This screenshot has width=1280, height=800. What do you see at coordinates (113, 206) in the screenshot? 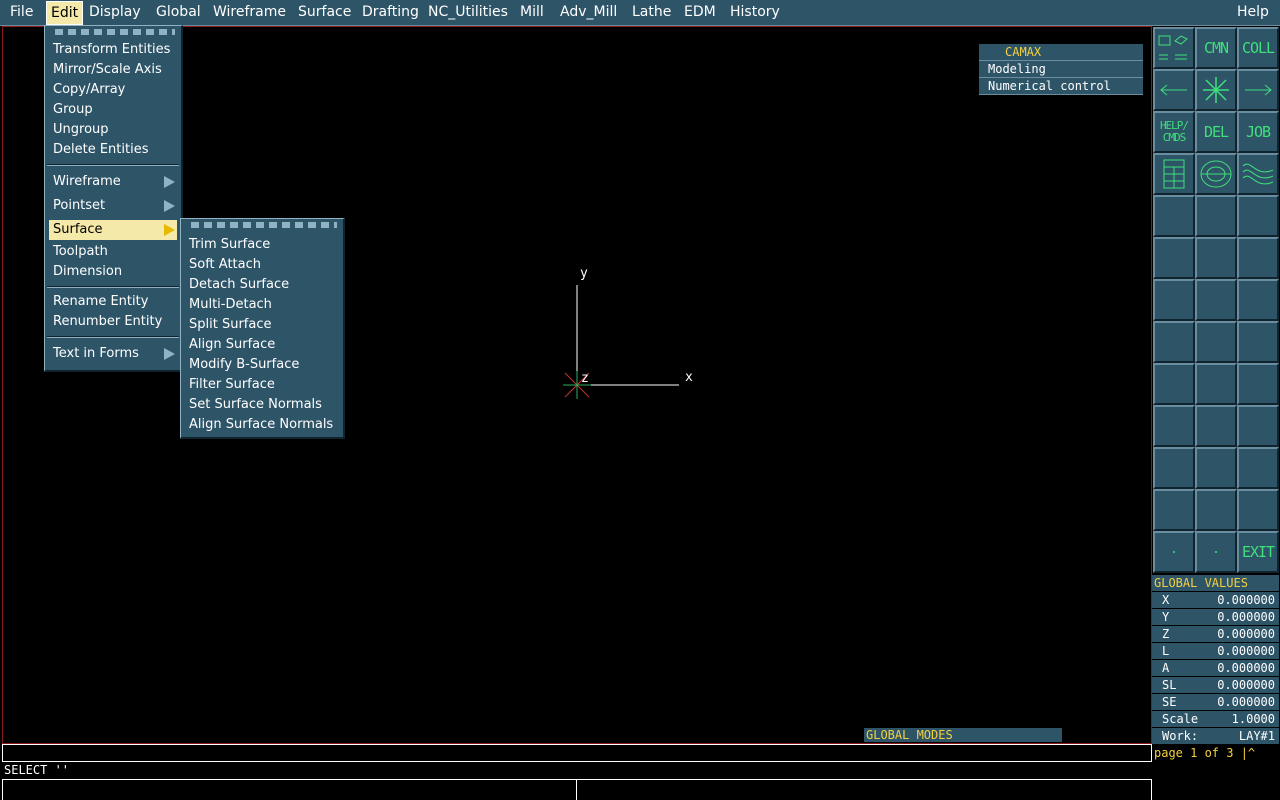
I see `menu-item-pointset: Pointset` at bounding box center [113, 206].